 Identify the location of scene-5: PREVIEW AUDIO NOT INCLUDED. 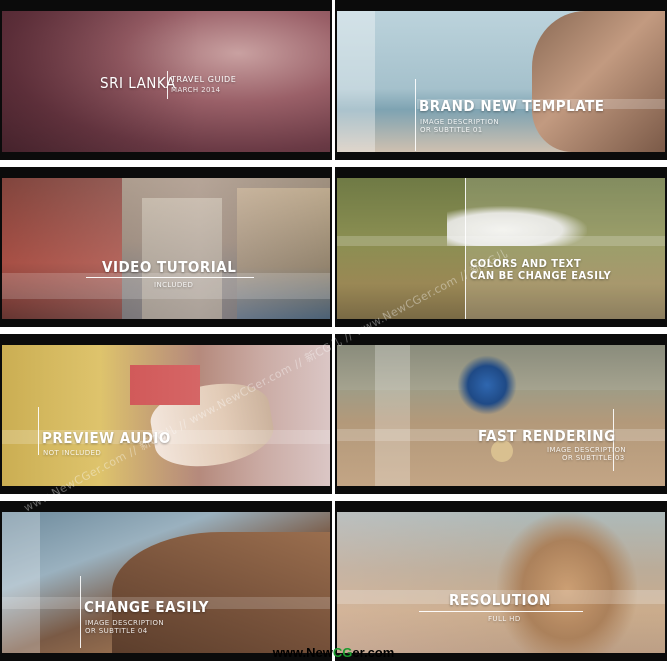
(166, 415).